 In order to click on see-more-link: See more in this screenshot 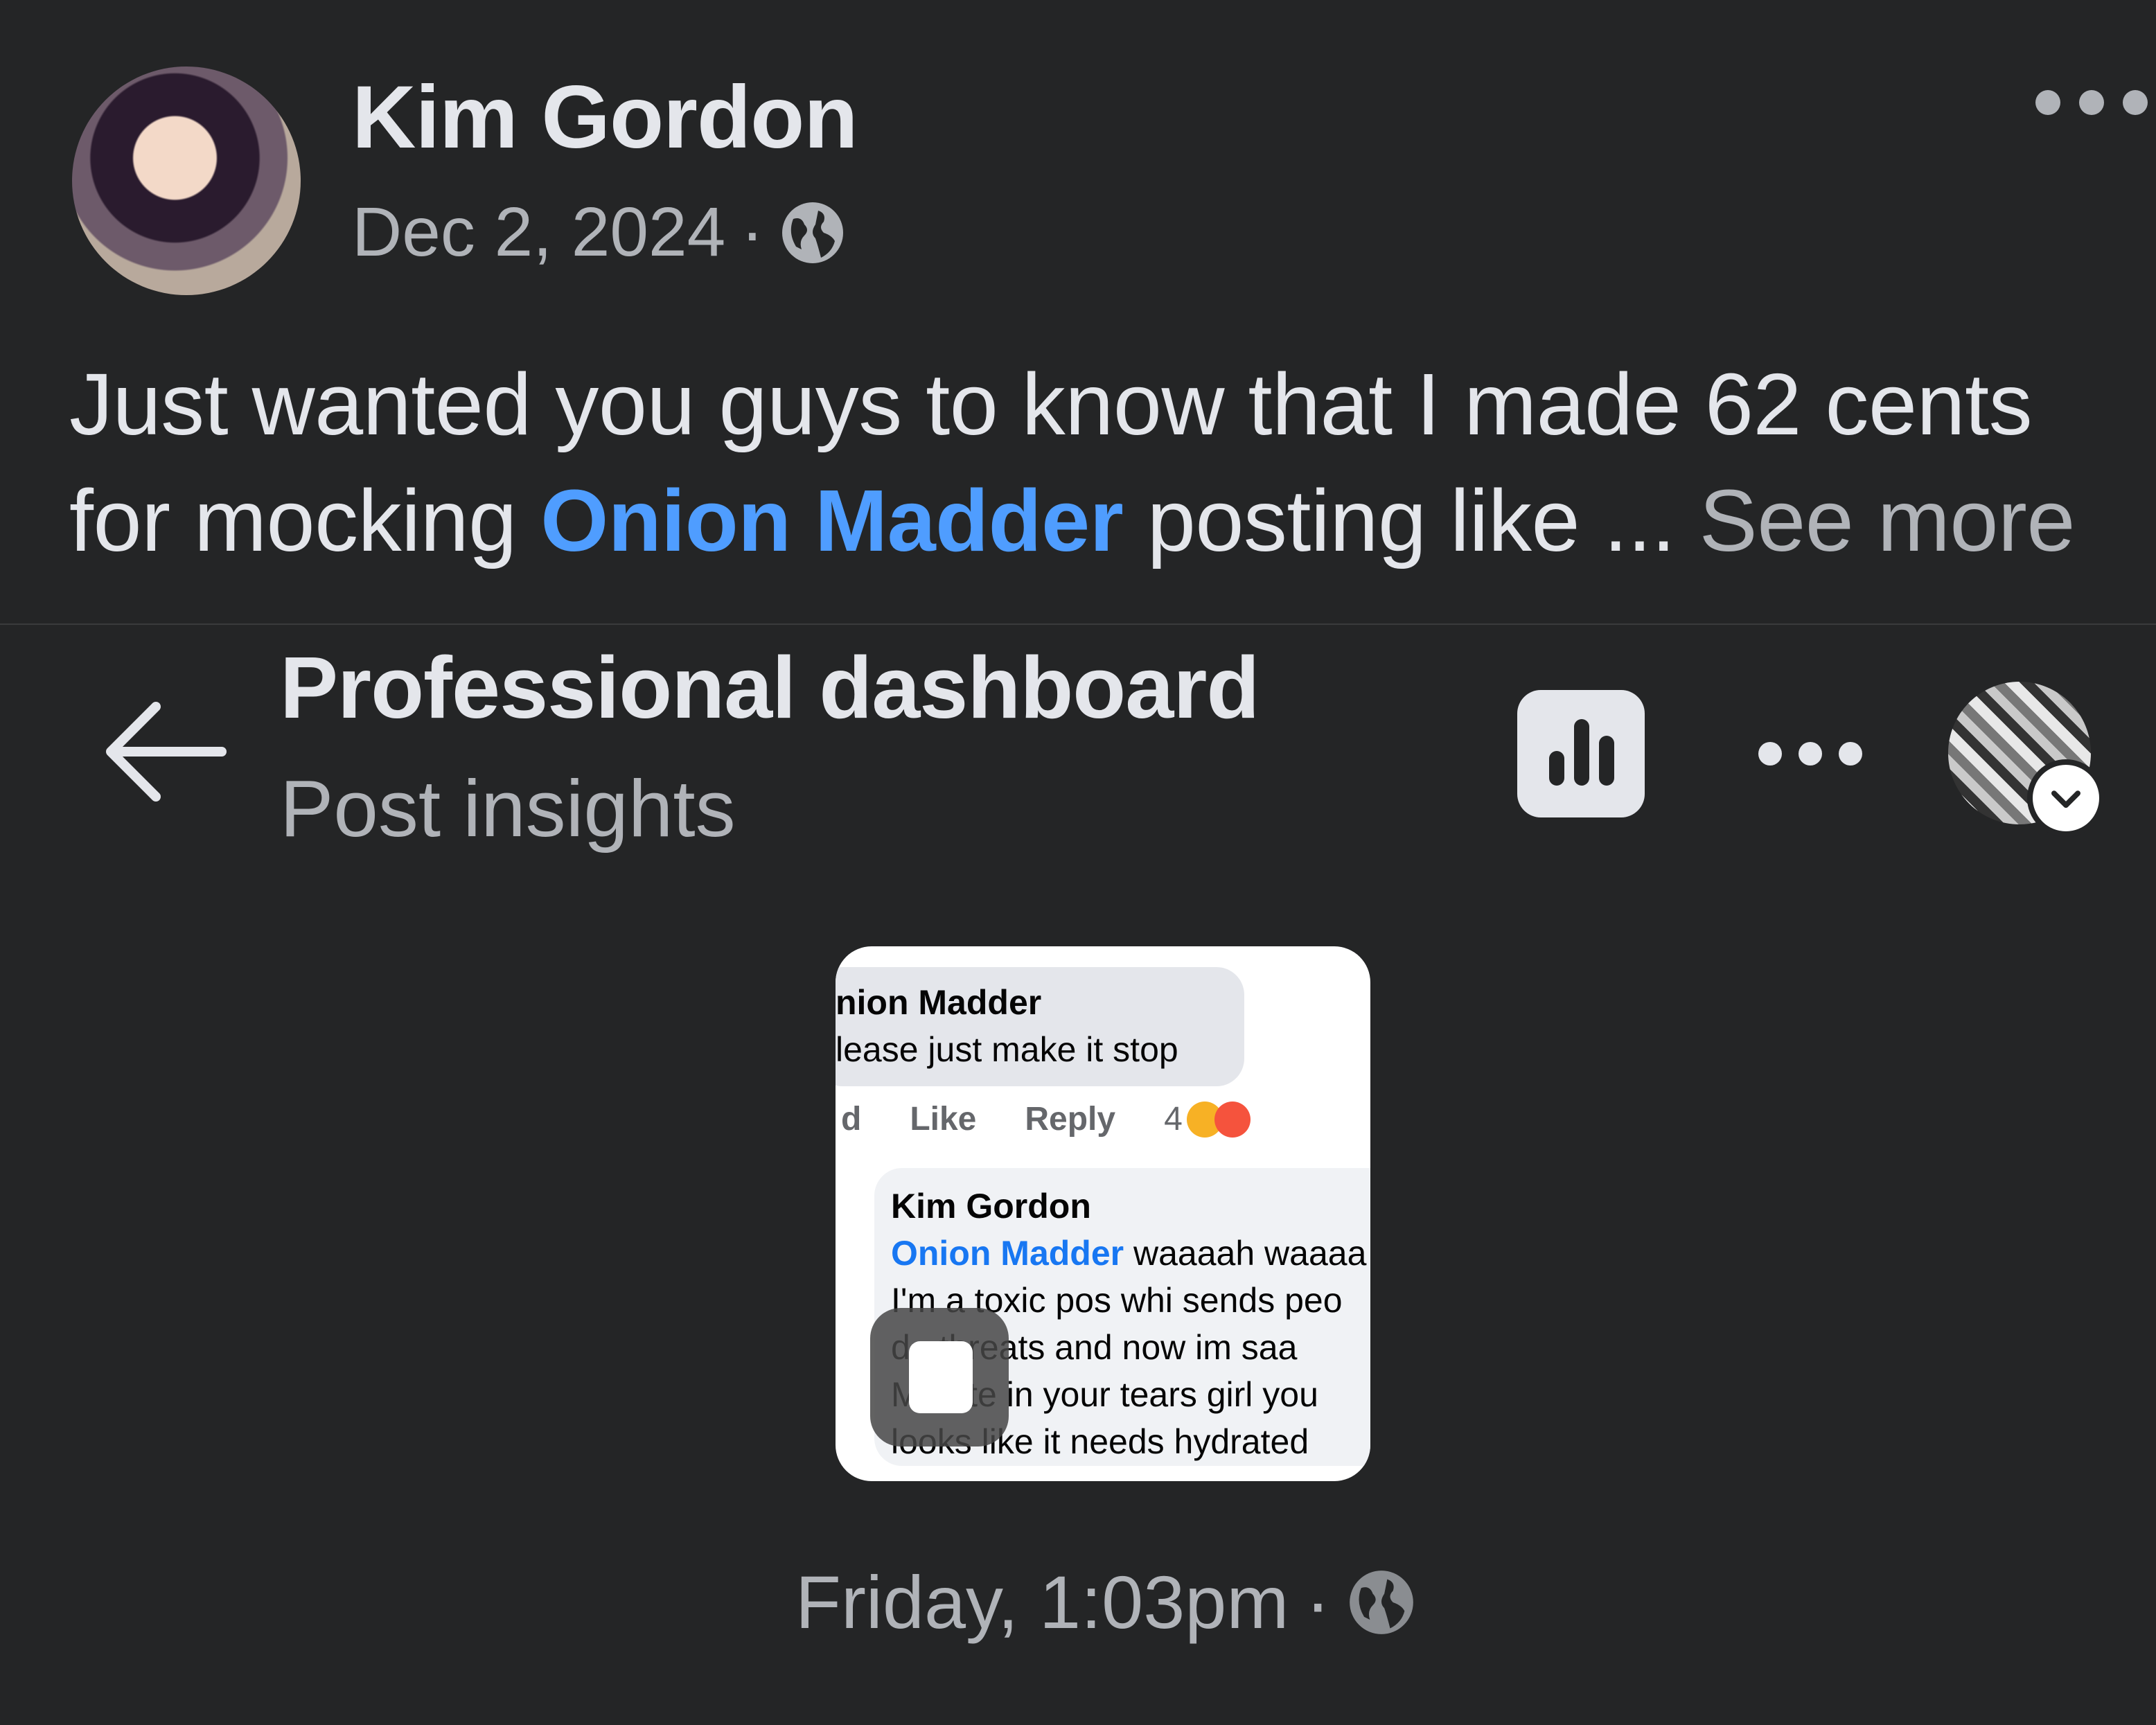, I will do `click(1888, 520)`.